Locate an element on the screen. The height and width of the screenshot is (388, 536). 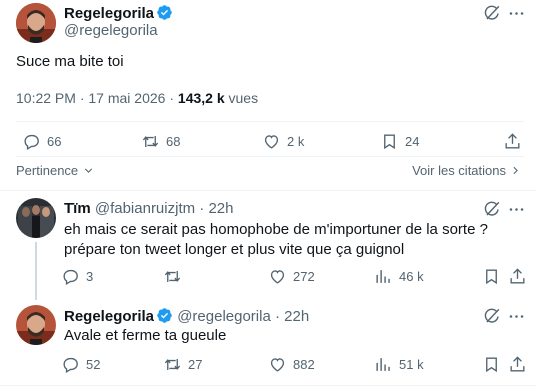
tweet-text: Suce ma bite toi is located at coordinates (70, 61).